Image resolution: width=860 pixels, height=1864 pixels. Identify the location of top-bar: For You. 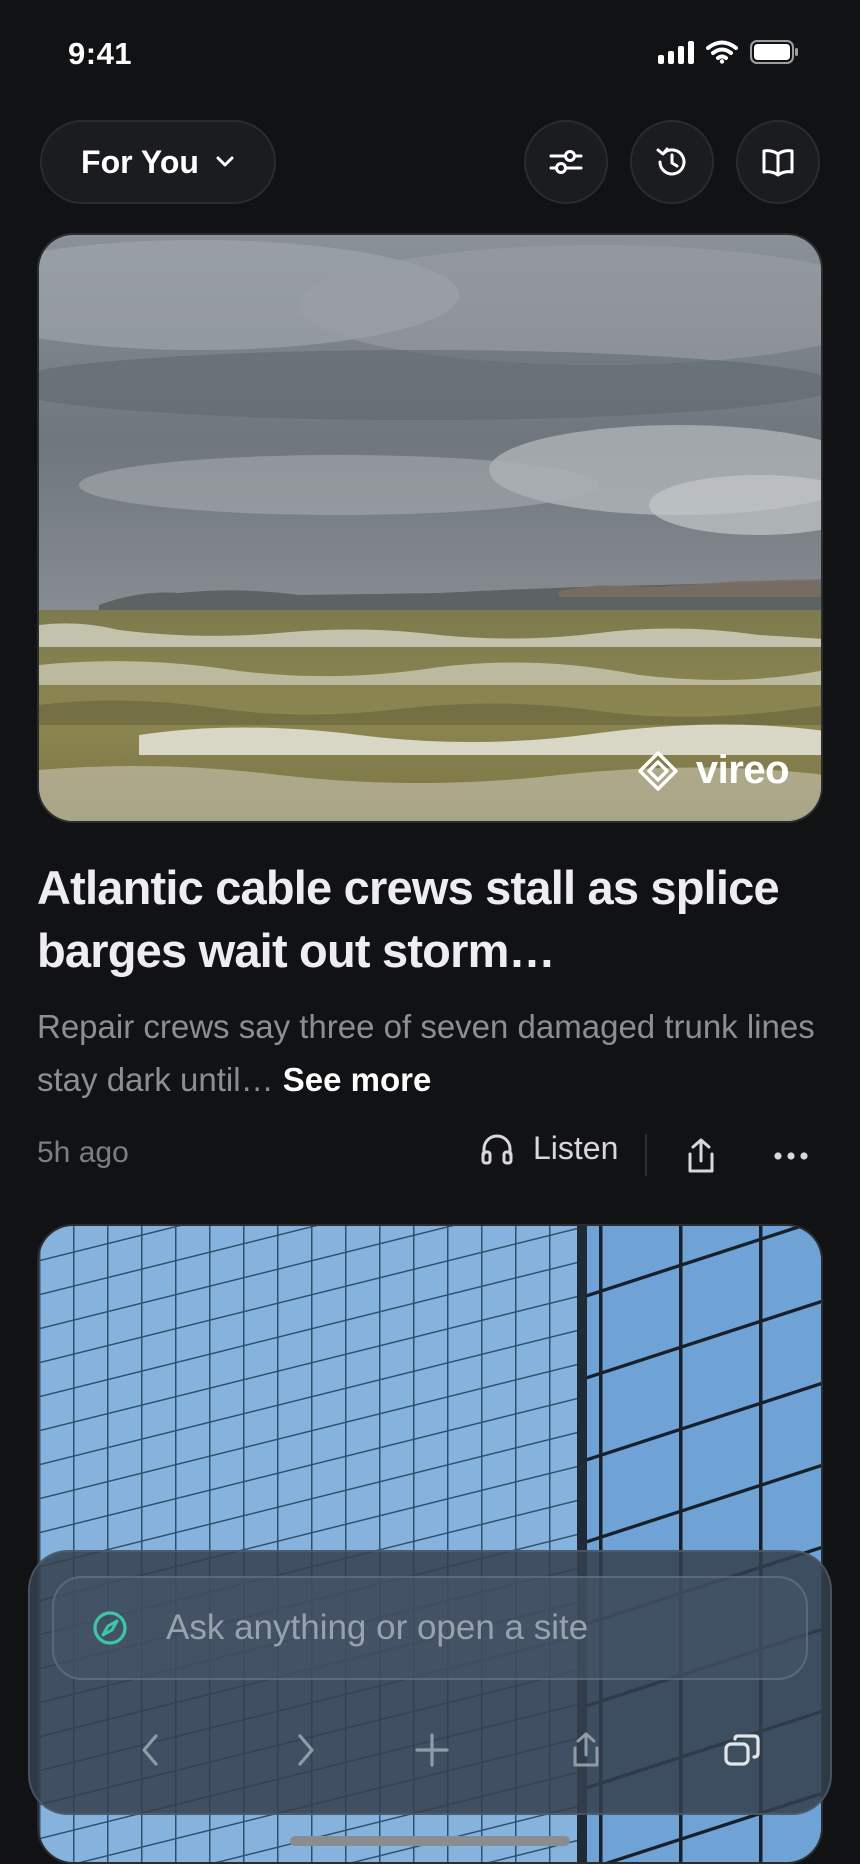
(430, 162).